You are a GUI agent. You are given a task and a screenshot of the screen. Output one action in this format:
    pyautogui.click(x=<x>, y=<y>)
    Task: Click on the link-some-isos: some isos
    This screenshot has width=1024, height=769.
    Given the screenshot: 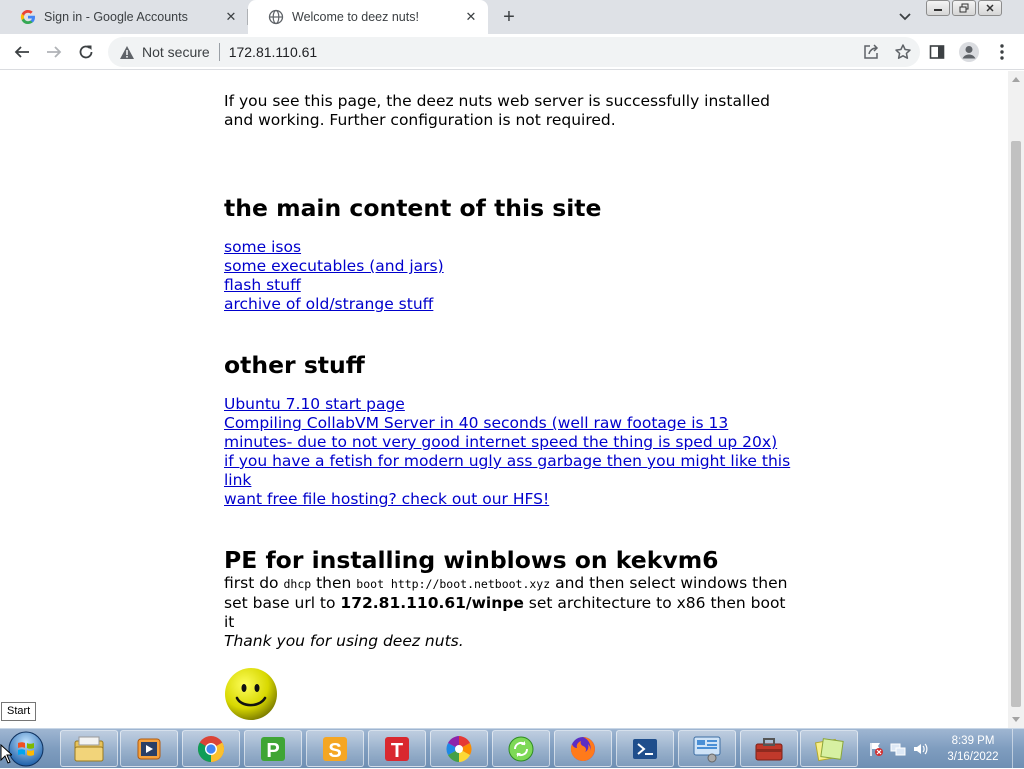 What is the action you would take?
    pyautogui.click(x=509, y=247)
    